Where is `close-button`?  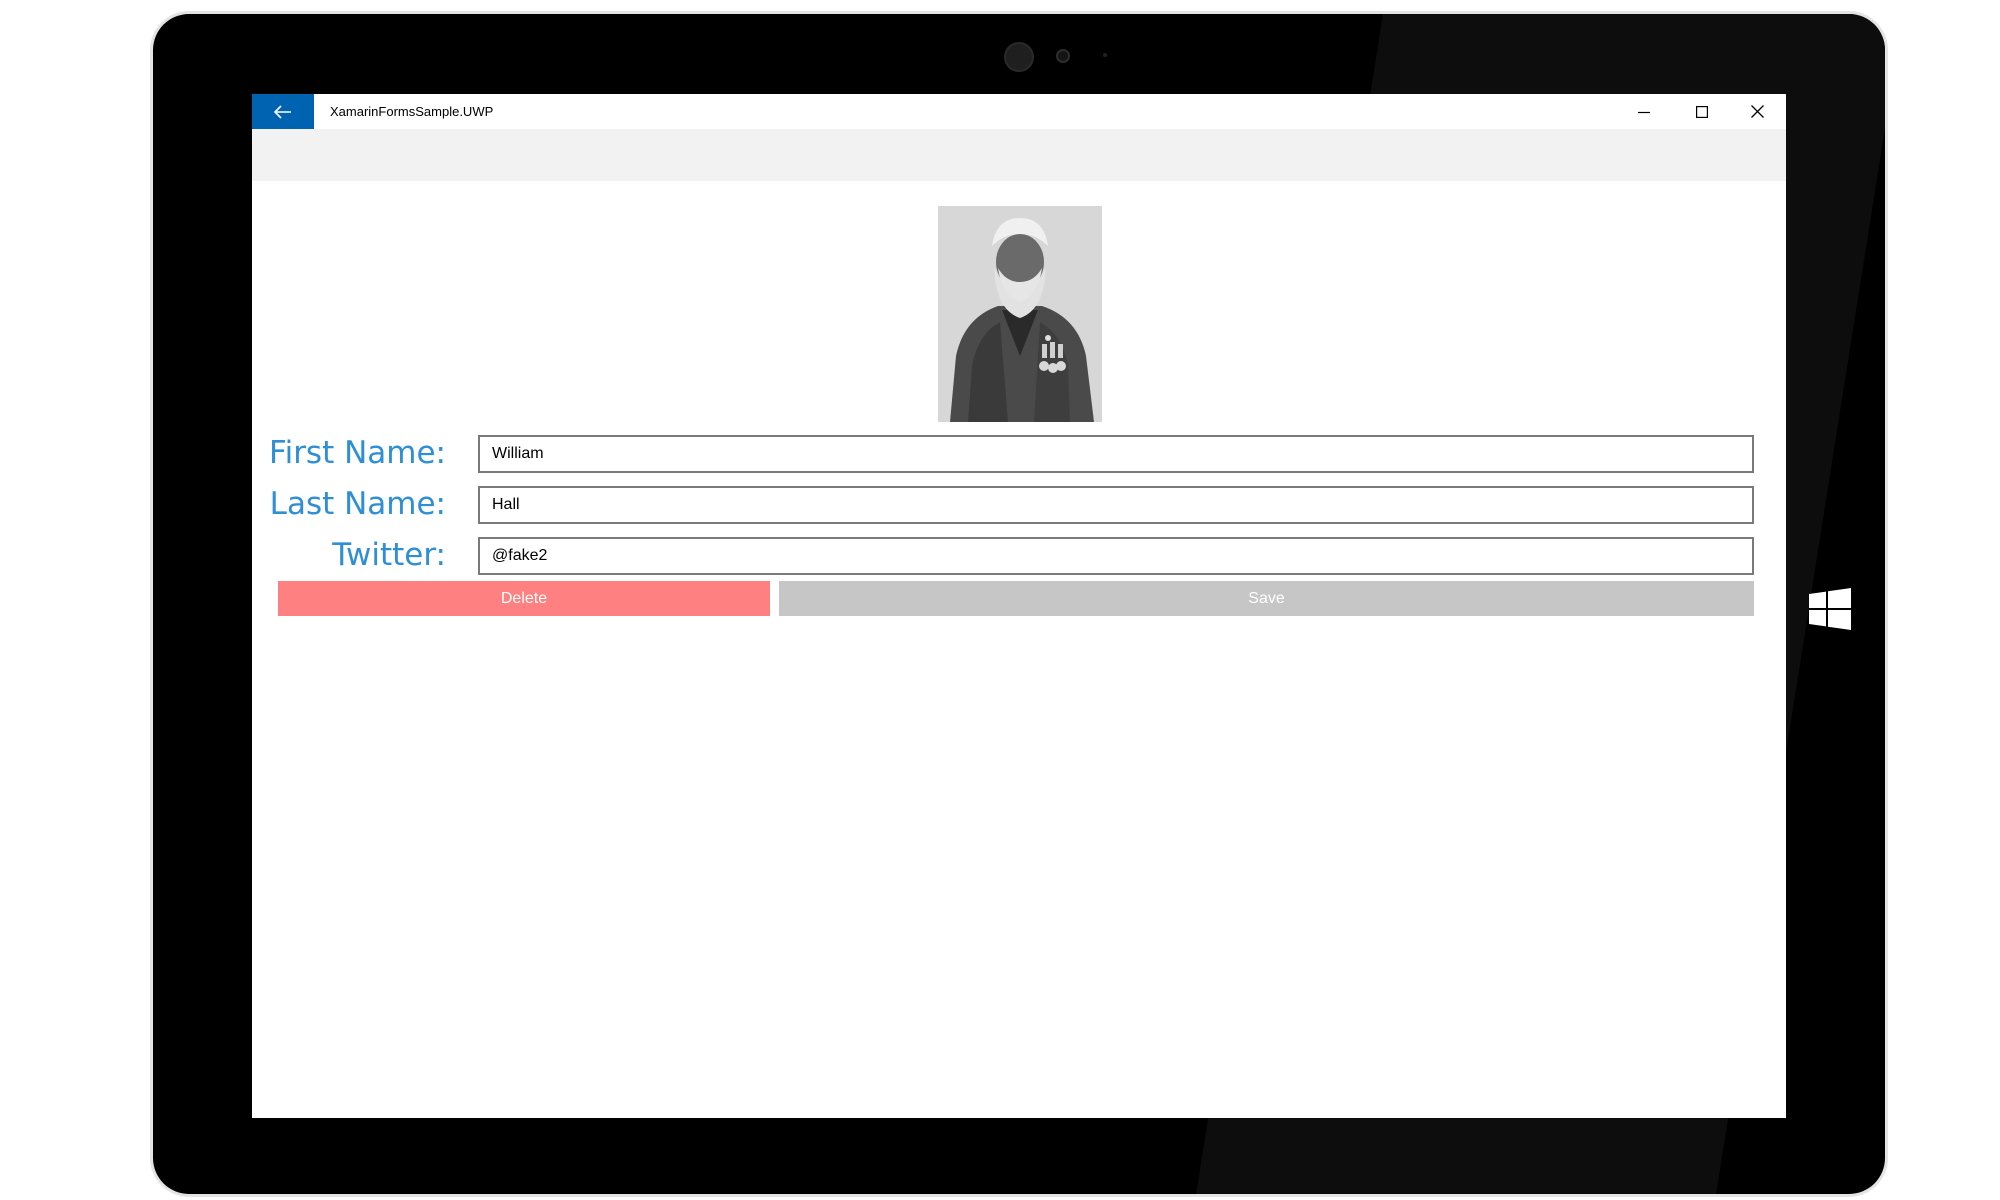 close-button is located at coordinates (1757, 111).